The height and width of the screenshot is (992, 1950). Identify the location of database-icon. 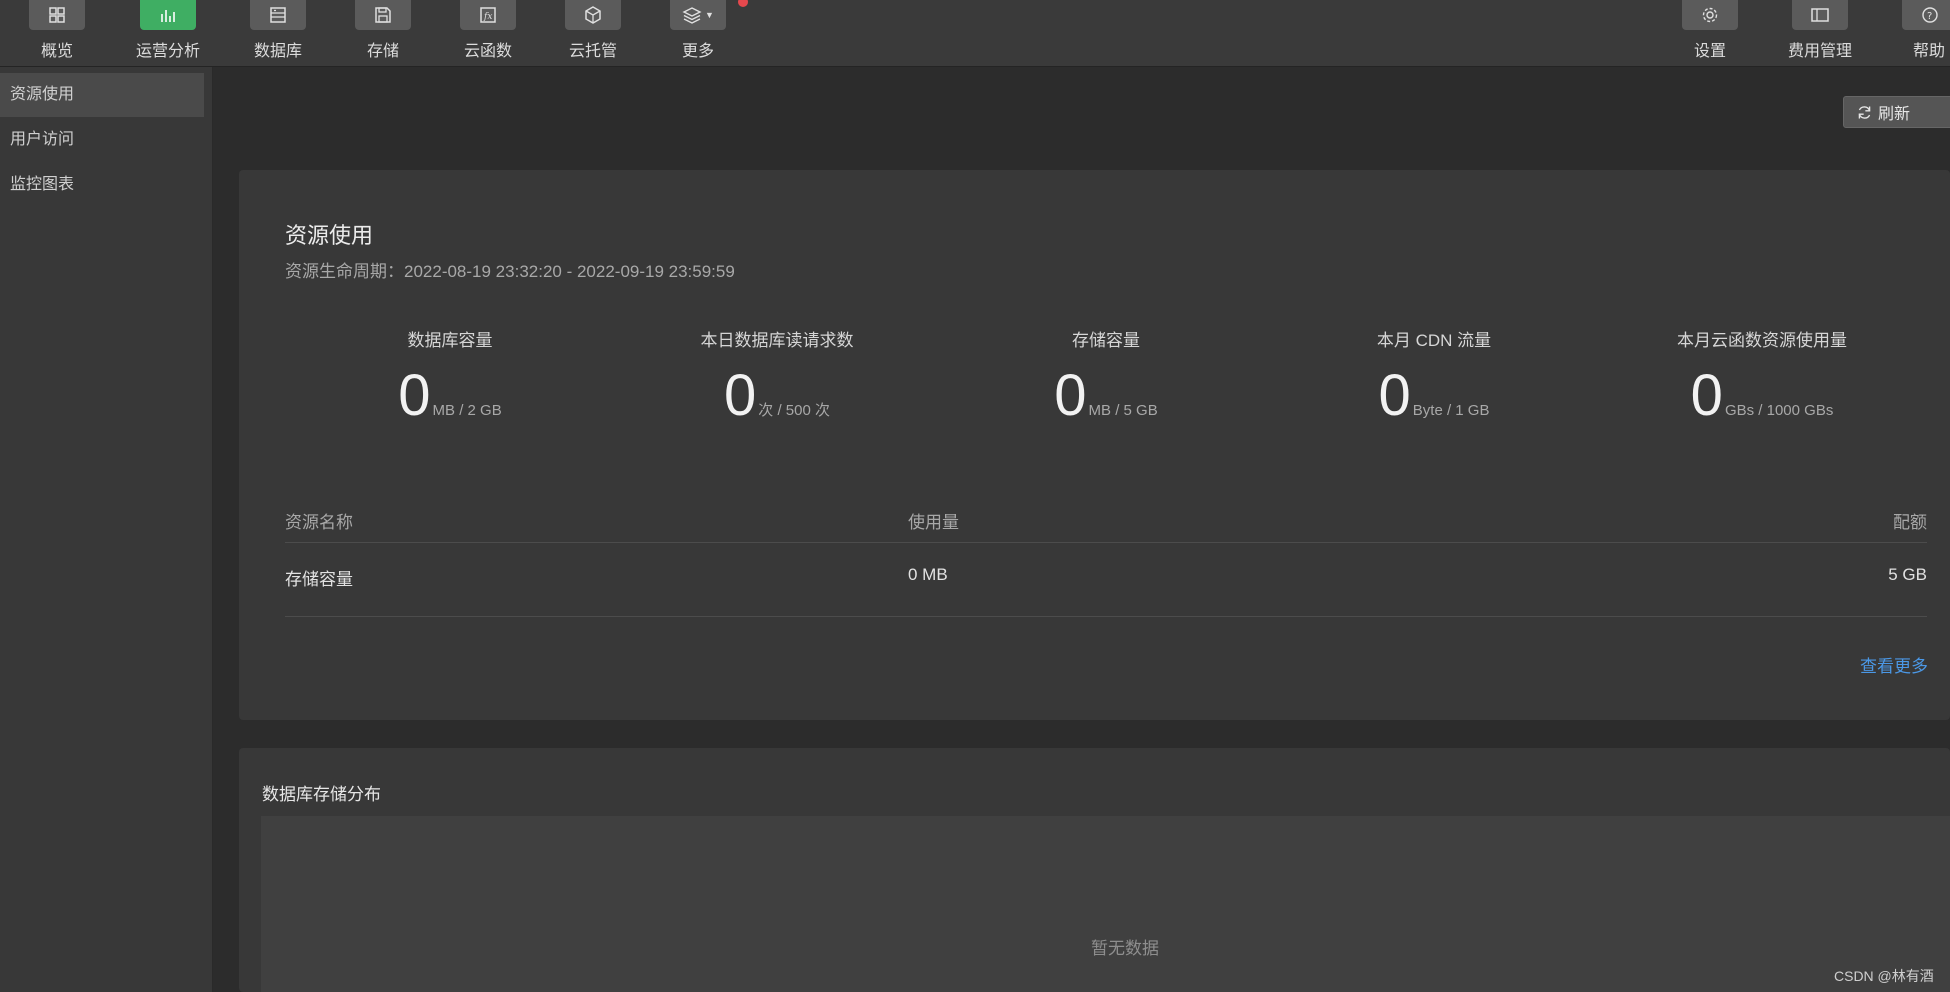
(278, 15).